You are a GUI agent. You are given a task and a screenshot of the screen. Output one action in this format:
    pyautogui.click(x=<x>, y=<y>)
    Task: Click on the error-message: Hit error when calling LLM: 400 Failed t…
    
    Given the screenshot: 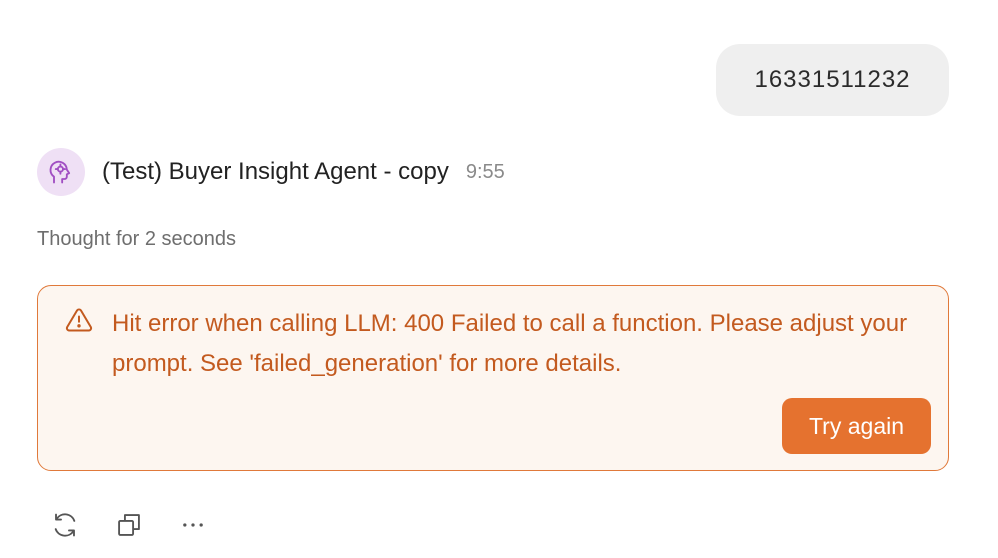 What is the action you would take?
    pyautogui.click(x=510, y=343)
    